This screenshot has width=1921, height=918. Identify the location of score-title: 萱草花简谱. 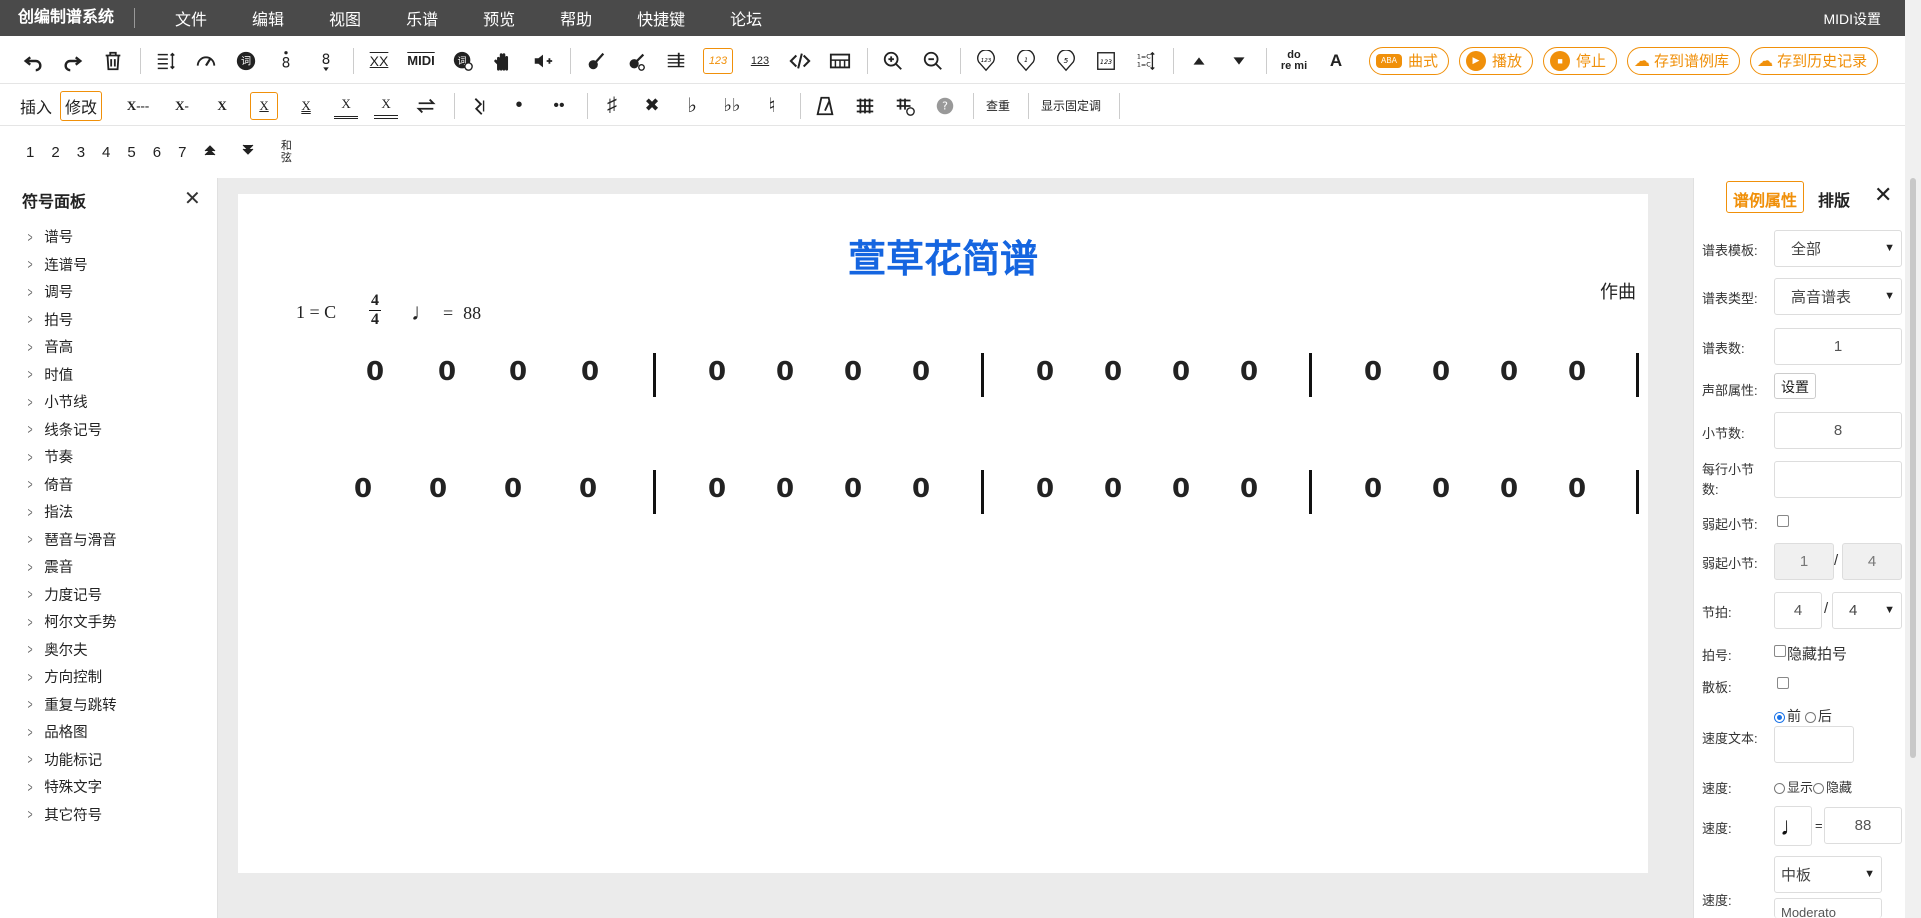
(943, 255).